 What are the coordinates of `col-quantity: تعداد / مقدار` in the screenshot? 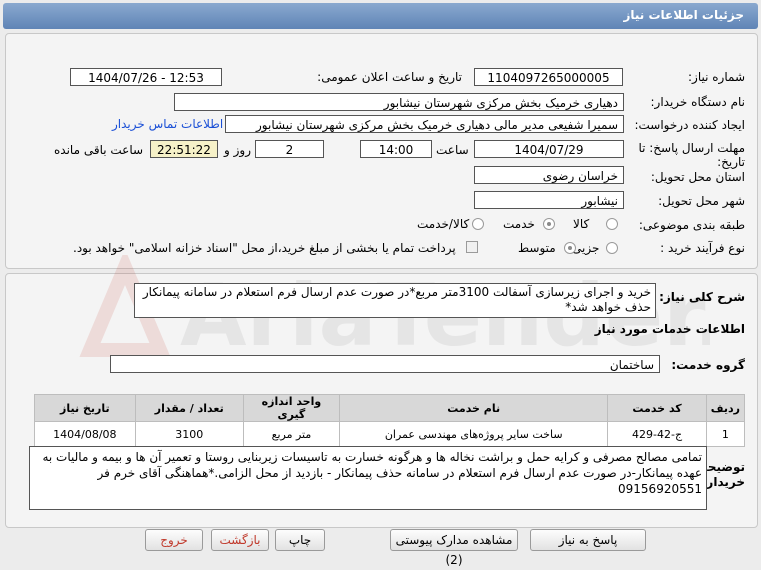 It's located at (189, 408).